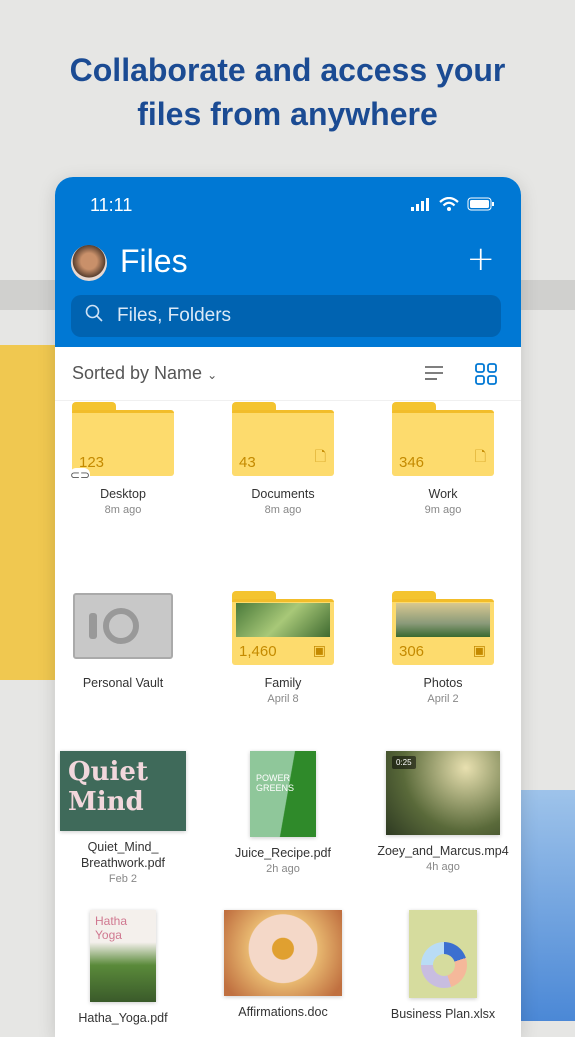 The height and width of the screenshot is (1037, 575). Describe the element at coordinates (123, 855) in the screenshot. I see `item-name: Quiet_Mind_ Breathwork.pdf` at that location.